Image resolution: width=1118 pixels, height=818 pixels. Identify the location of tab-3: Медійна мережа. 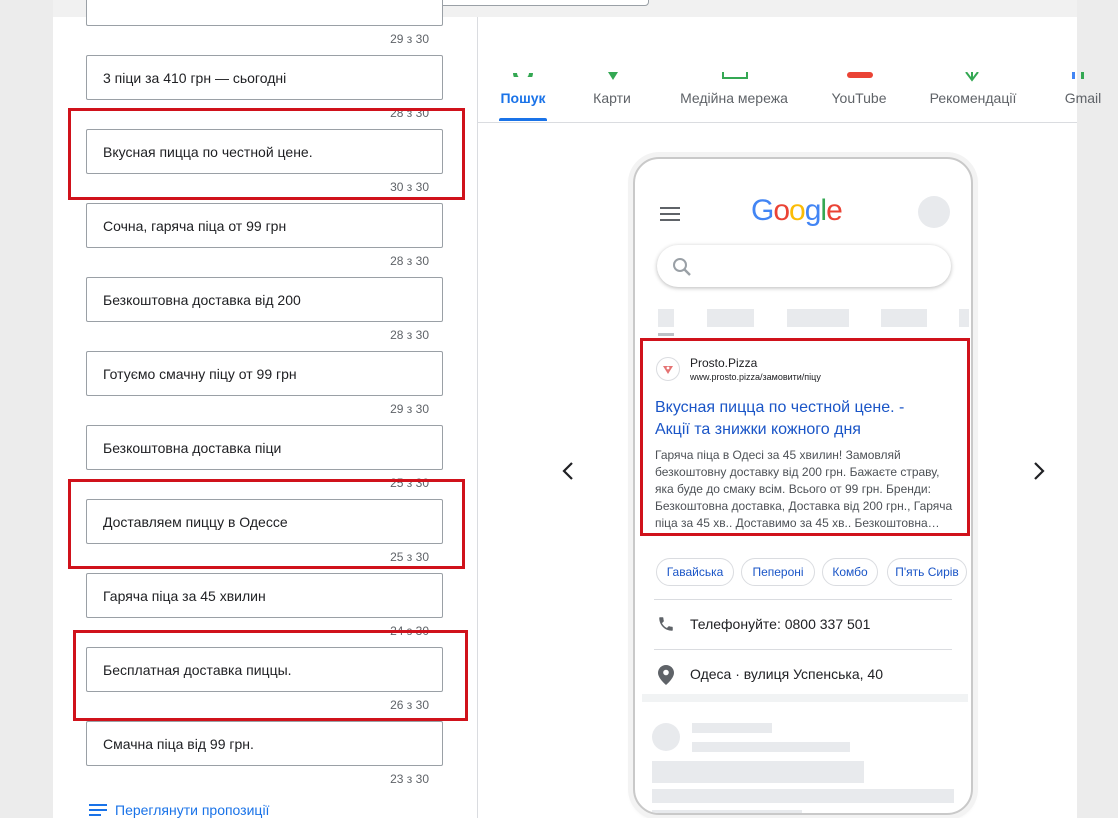
(734, 98).